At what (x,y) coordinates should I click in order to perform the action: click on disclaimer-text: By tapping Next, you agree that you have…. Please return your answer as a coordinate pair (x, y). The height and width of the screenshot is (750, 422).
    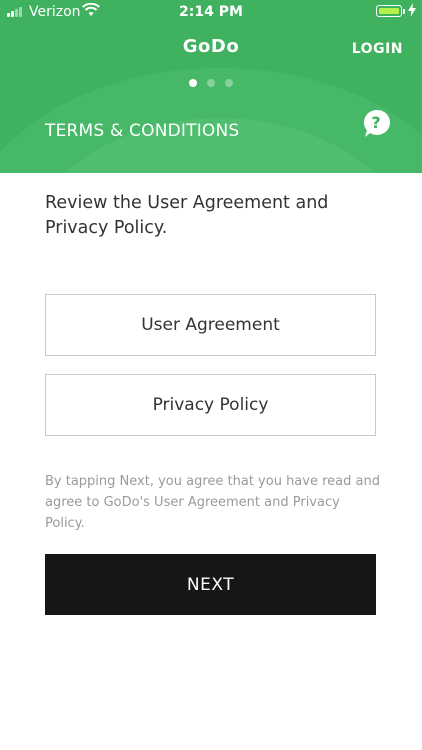
    Looking at the image, I should click on (212, 502).